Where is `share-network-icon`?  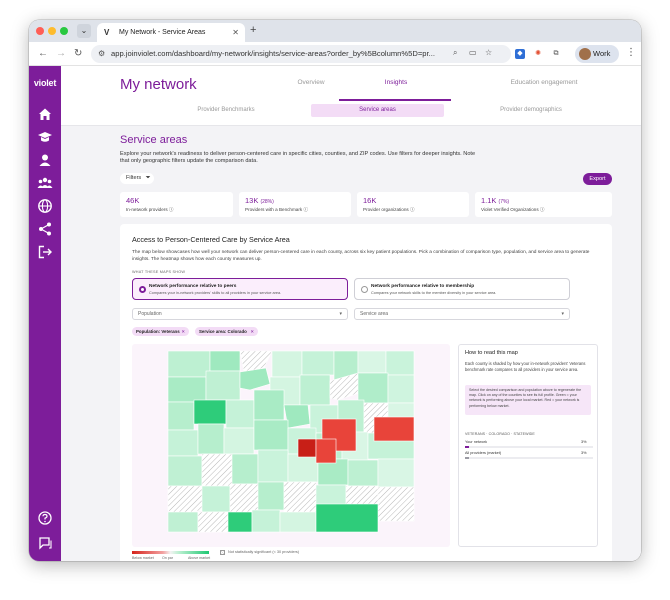 share-network-icon is located at coordinates (45, 229).